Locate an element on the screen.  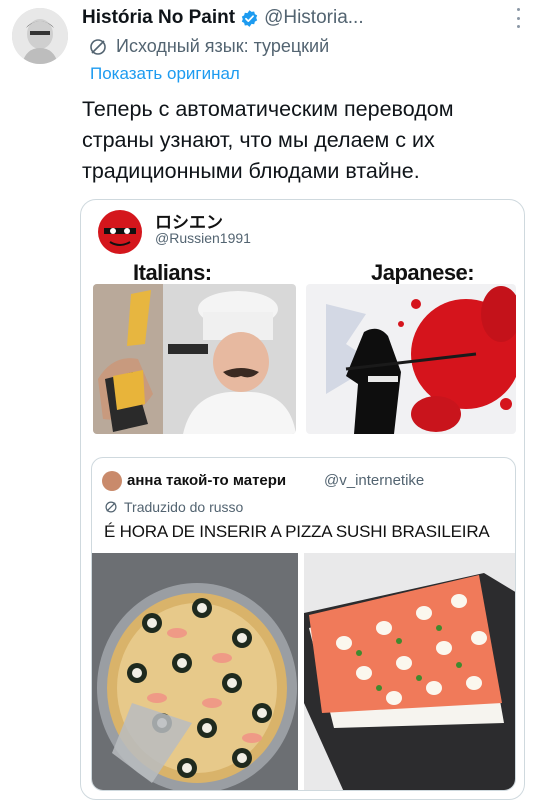
show-original-link: Показать оригинал is located at coordinates (165, 74).